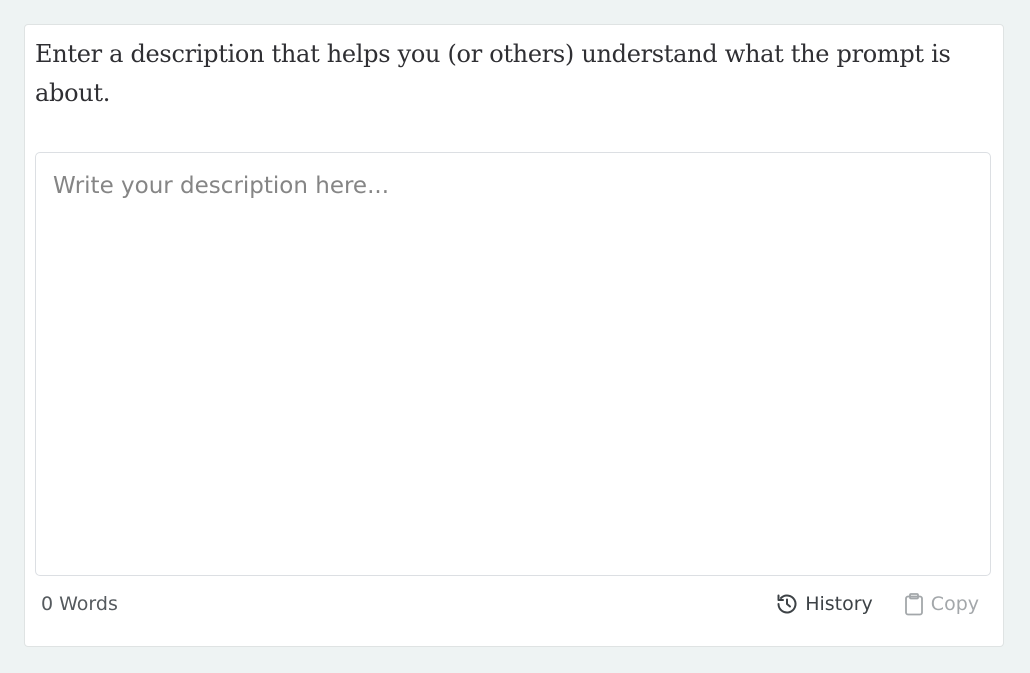 The width and height of the screenshot is (1030, 673). I want to click on history-button: History, so click(824, 604).